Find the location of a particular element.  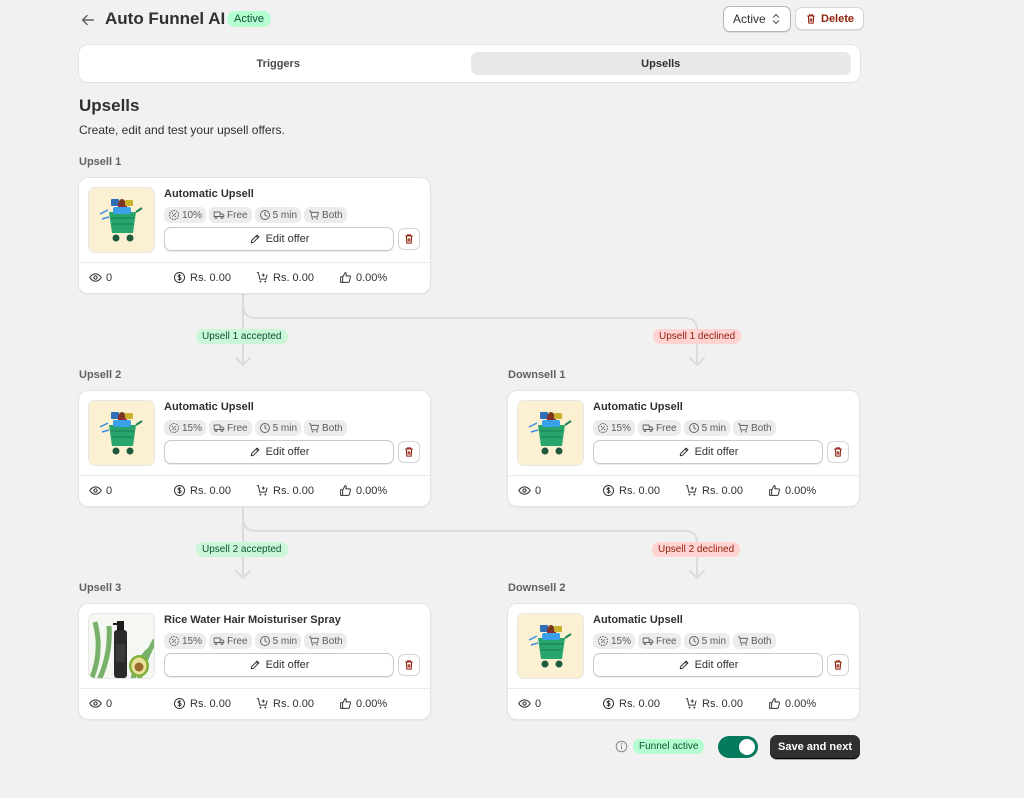

section-title: Upsells is located at coordinates (109, 105).